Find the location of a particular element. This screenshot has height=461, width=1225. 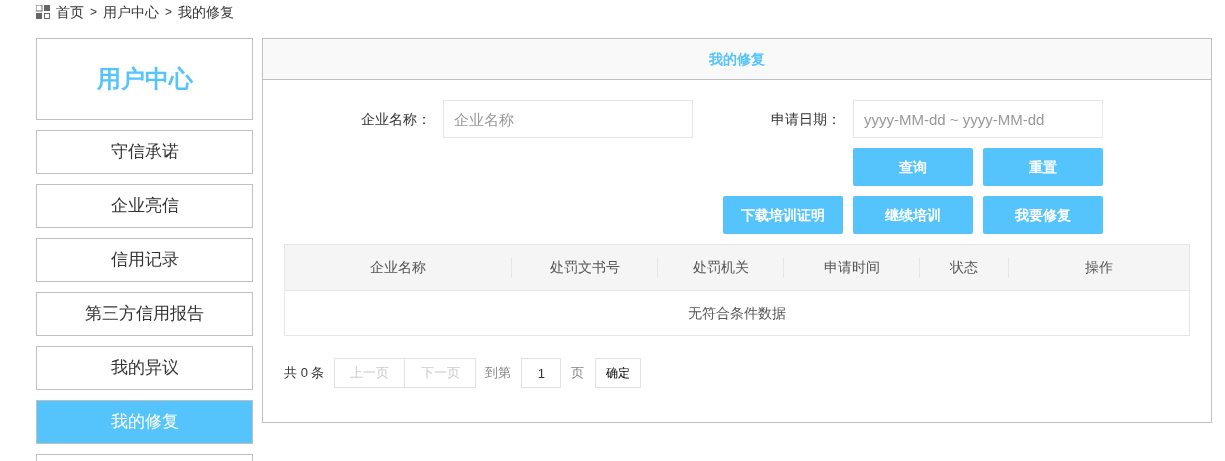

sidebar-item: 守信承诺 is located at coordinates (144, 152).